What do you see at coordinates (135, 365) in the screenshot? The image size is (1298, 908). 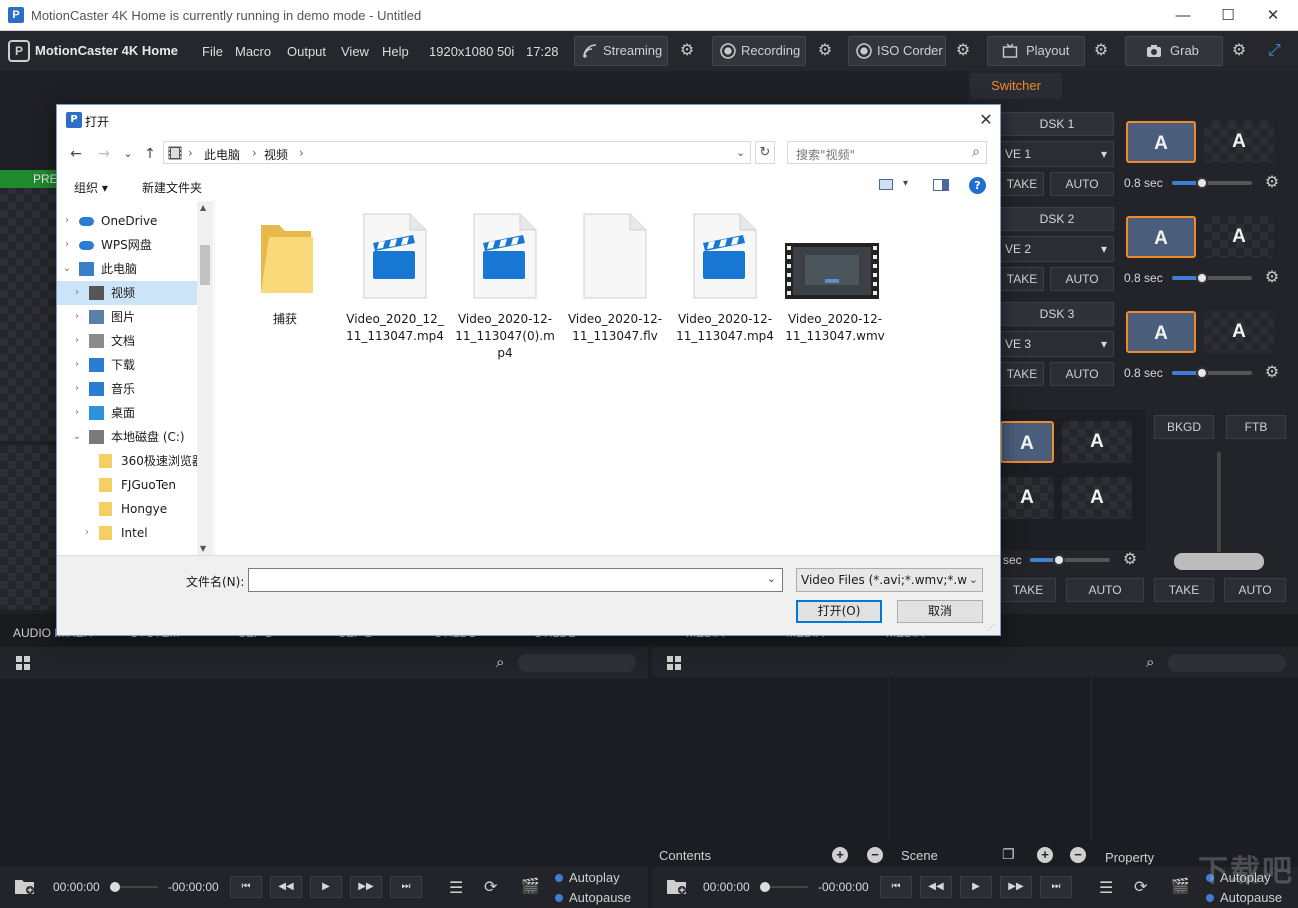 I see `tree-item: › 下载` at bounding box center [135, 365].